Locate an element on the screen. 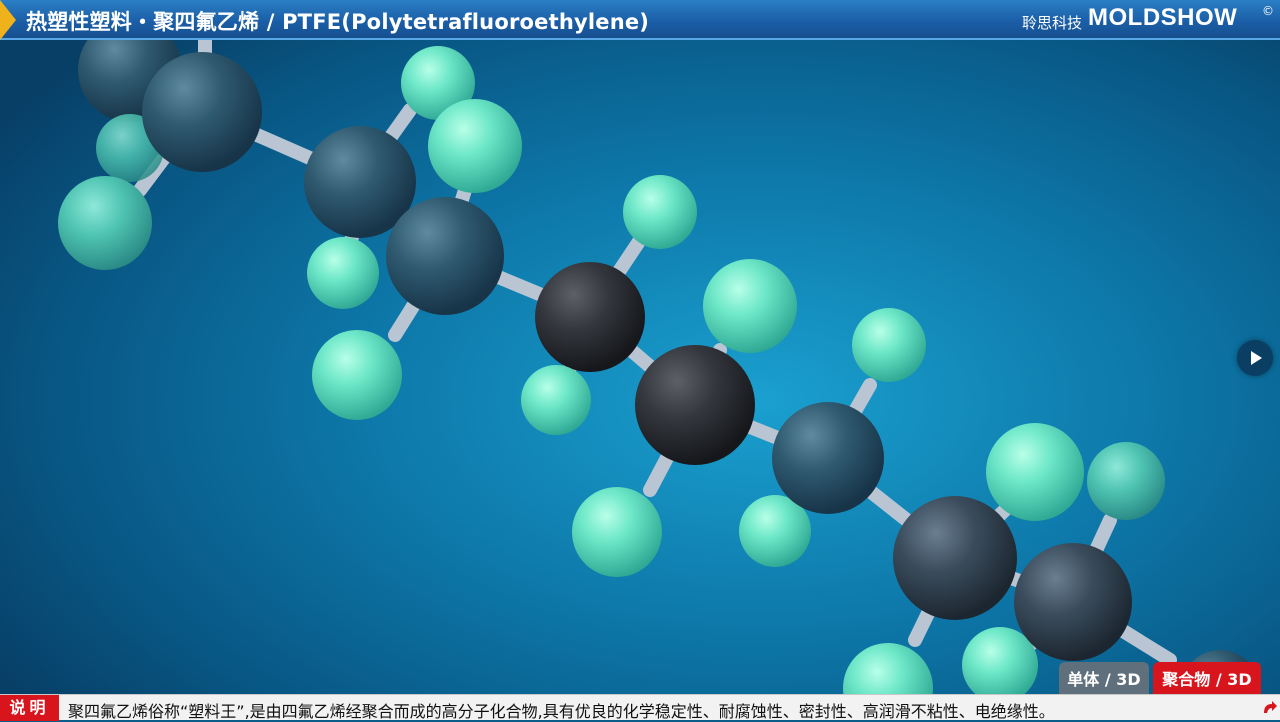 The image size is (1280, 722). next-slide-button is located at coordinates (1255, 358).